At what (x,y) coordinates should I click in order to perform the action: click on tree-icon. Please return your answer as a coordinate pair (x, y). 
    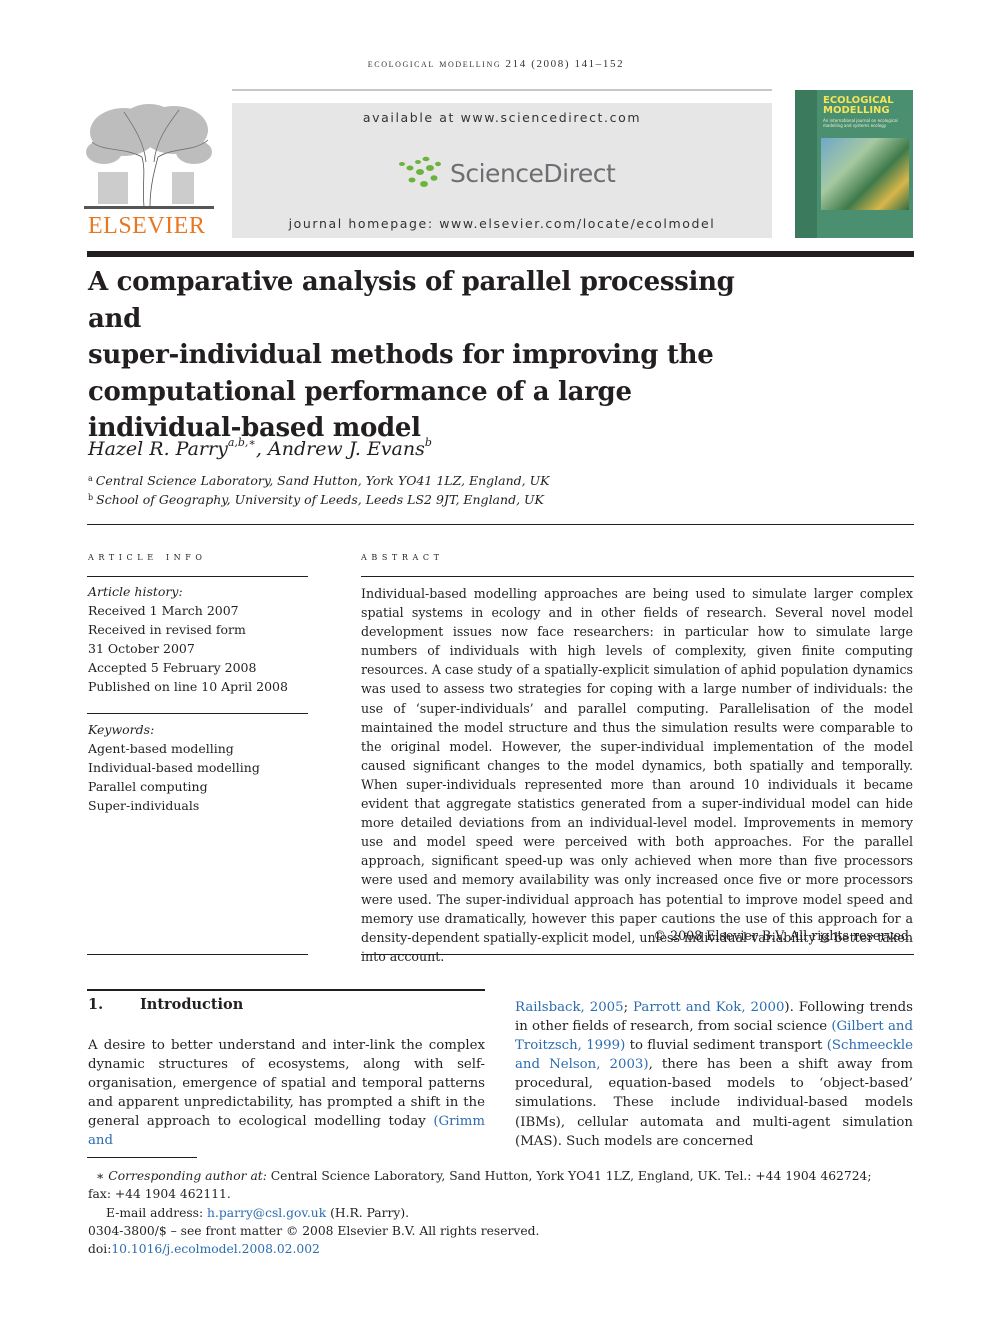
    Looking at the image, I should click on (149, 156).